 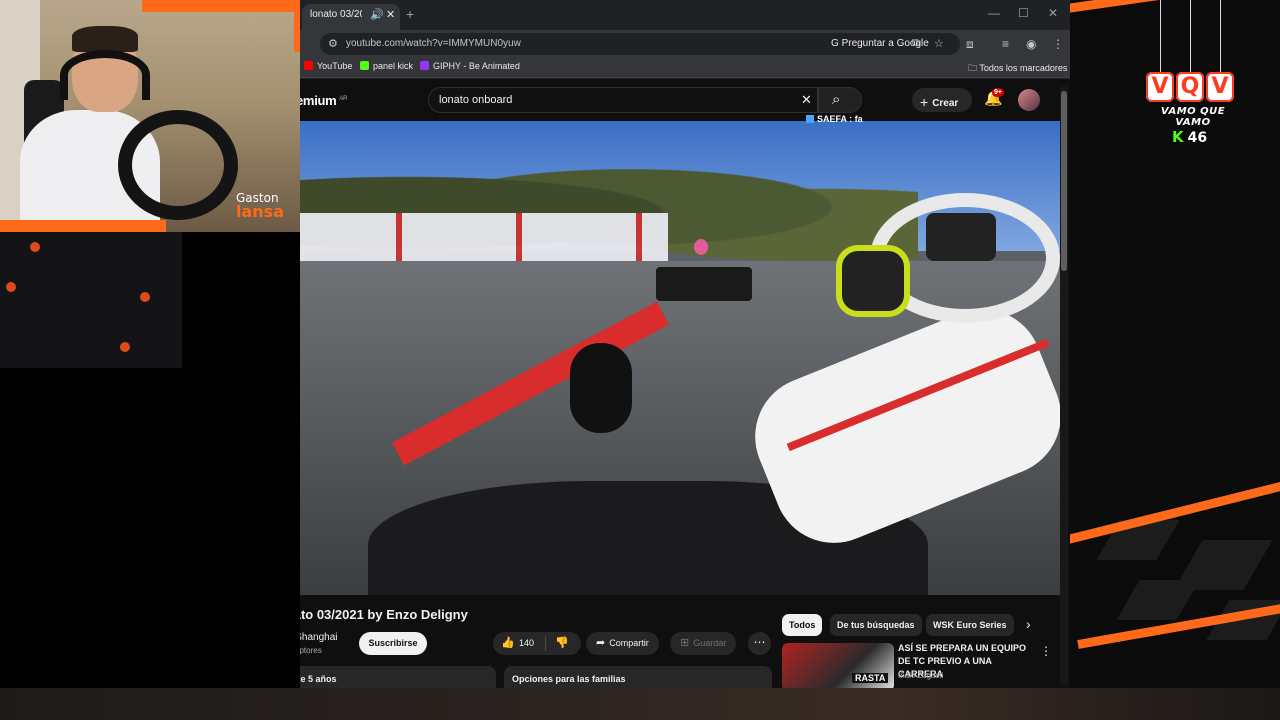 I want to click on channel-name: ArnaudShanghai, so click(x=319, y=637).